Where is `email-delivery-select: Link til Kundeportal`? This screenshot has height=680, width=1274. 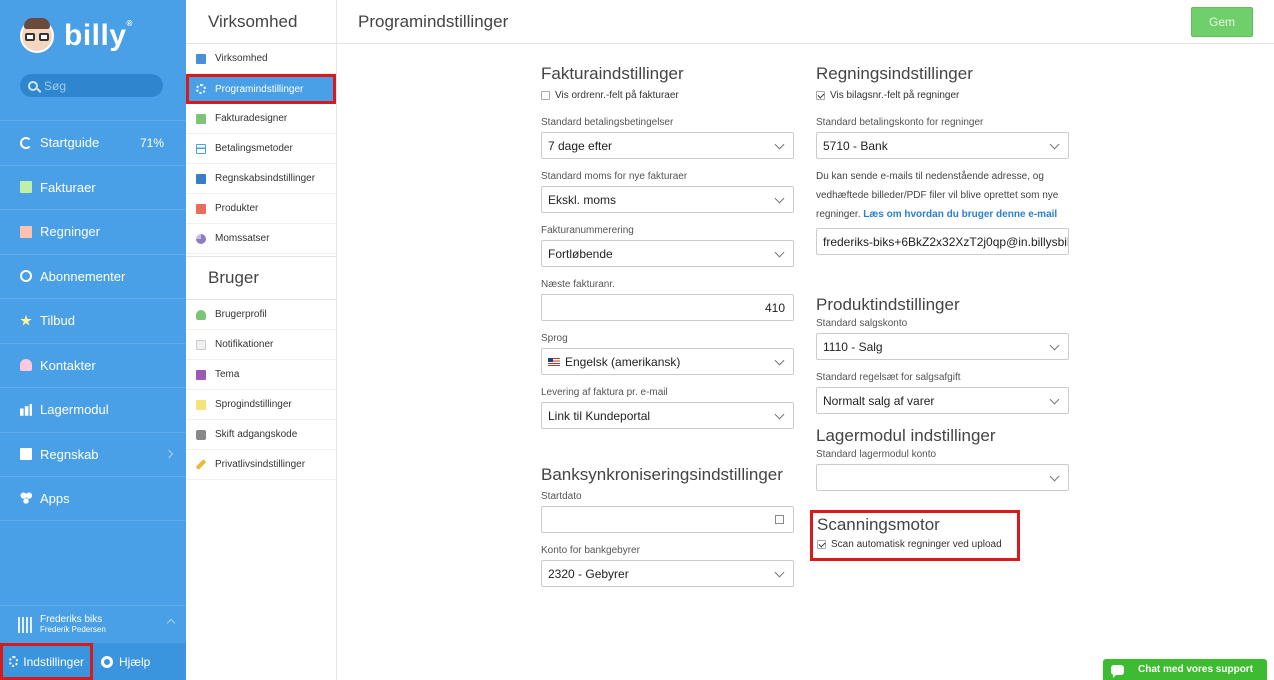
email-delivery-select: Link til Kundeportal is located at coordinates (667, 415).